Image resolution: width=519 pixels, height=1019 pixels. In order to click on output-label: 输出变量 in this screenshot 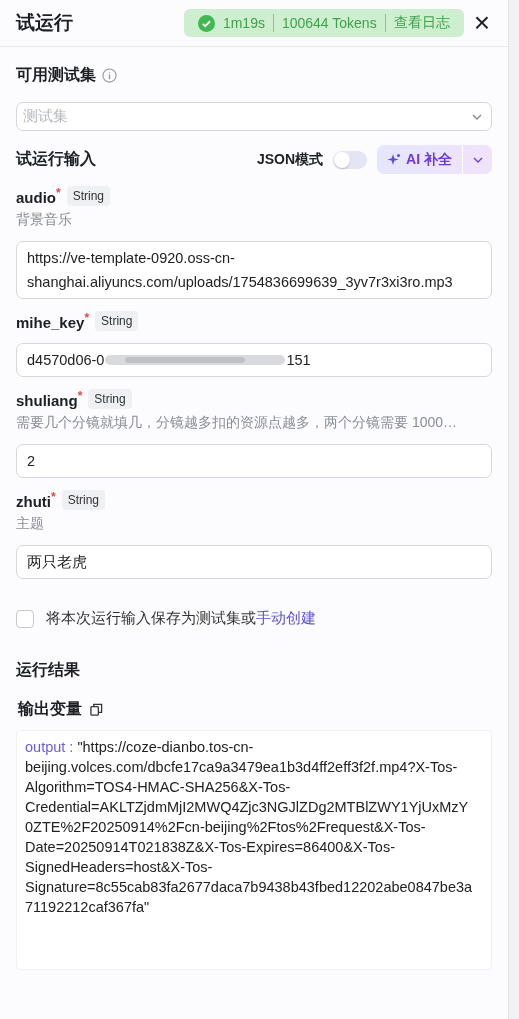, I will do `click(50, 709)`.